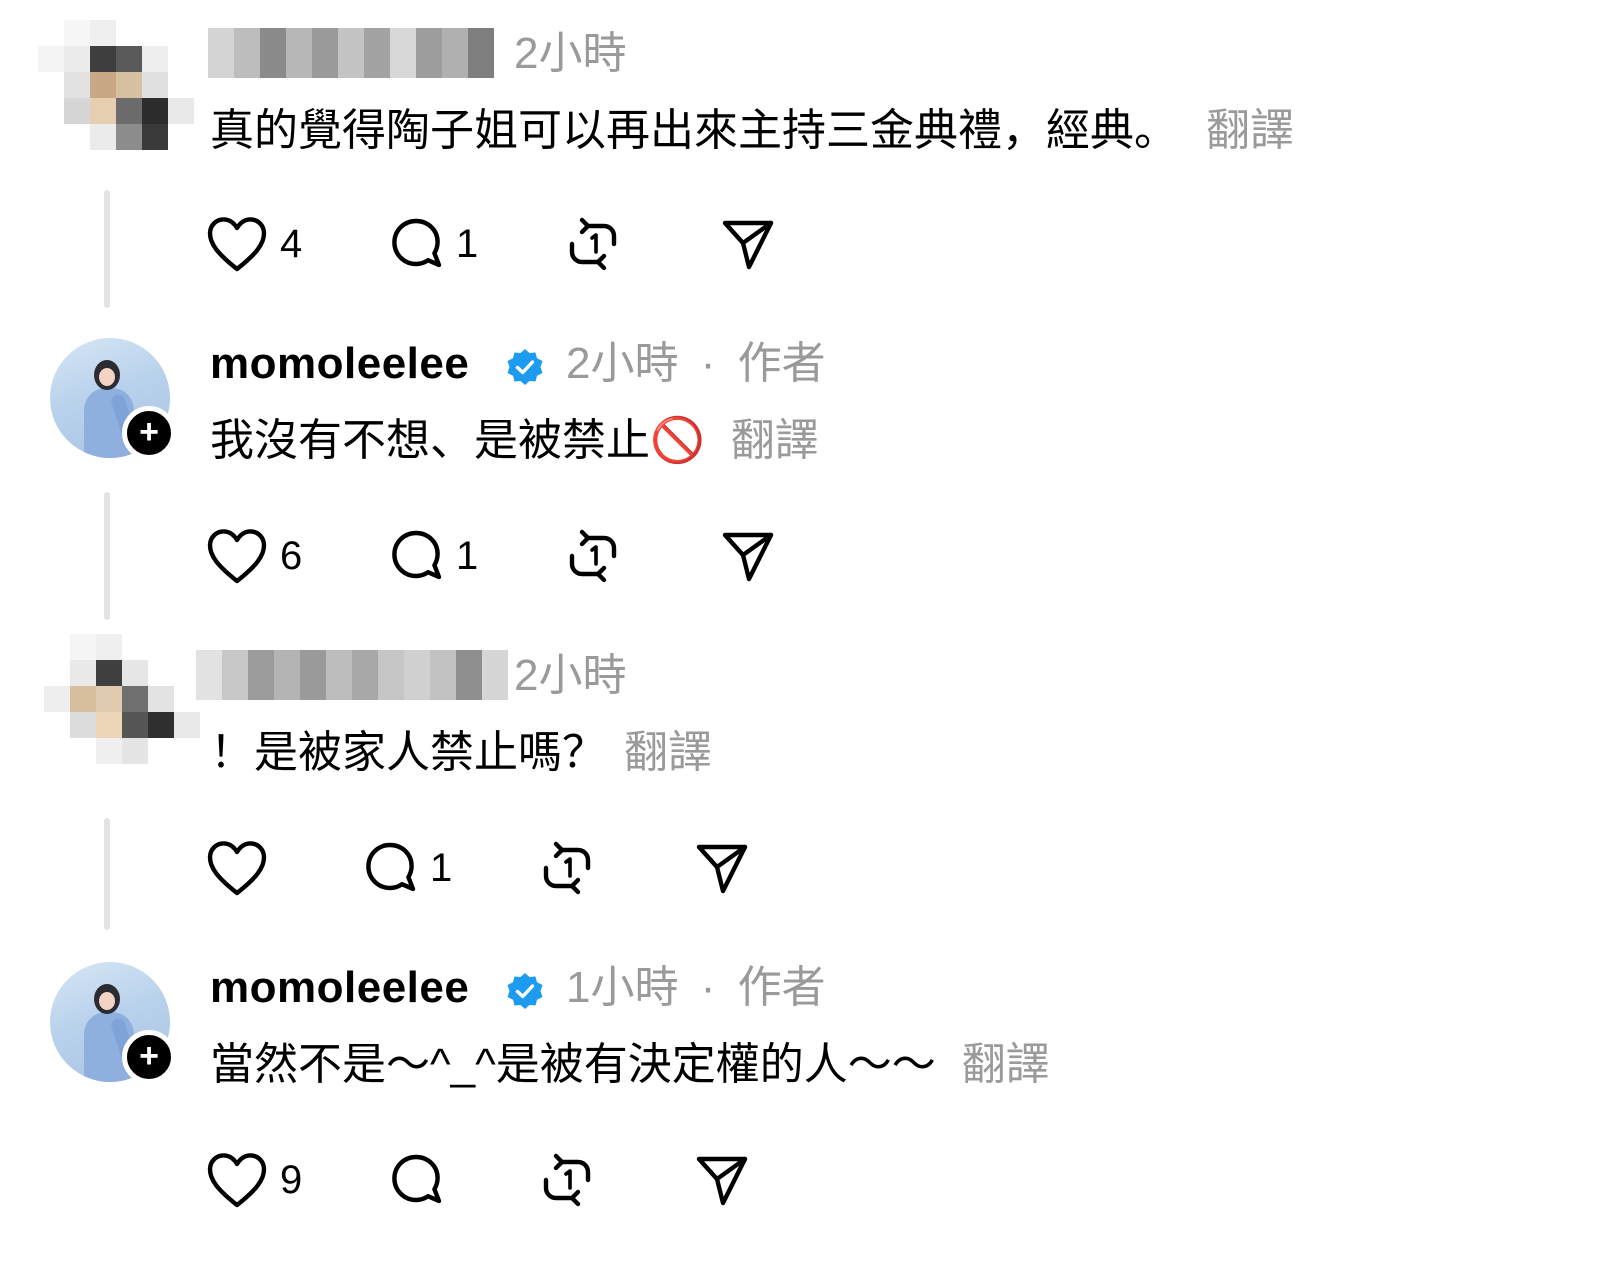  What do you see at coordinates (408, 752) in the screenshot?
I see `comment-body: ！是被家人禁止嗎？` at bounding box center [408, 752].